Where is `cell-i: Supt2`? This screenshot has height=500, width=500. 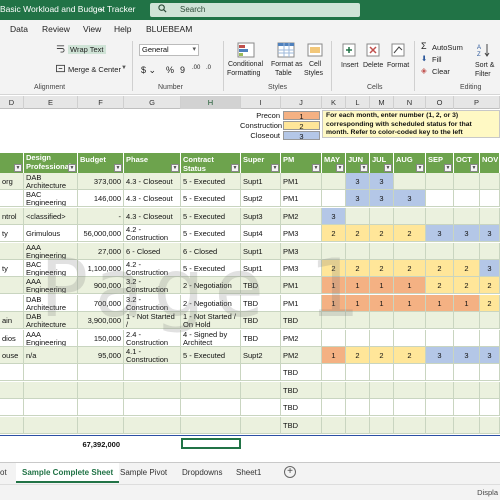
cell-i: Supt2 is located at coordinates (261, 199).